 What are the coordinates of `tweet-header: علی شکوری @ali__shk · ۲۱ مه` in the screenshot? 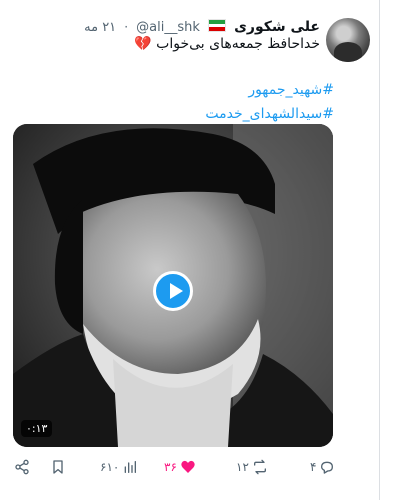 It's located at (168, 27).